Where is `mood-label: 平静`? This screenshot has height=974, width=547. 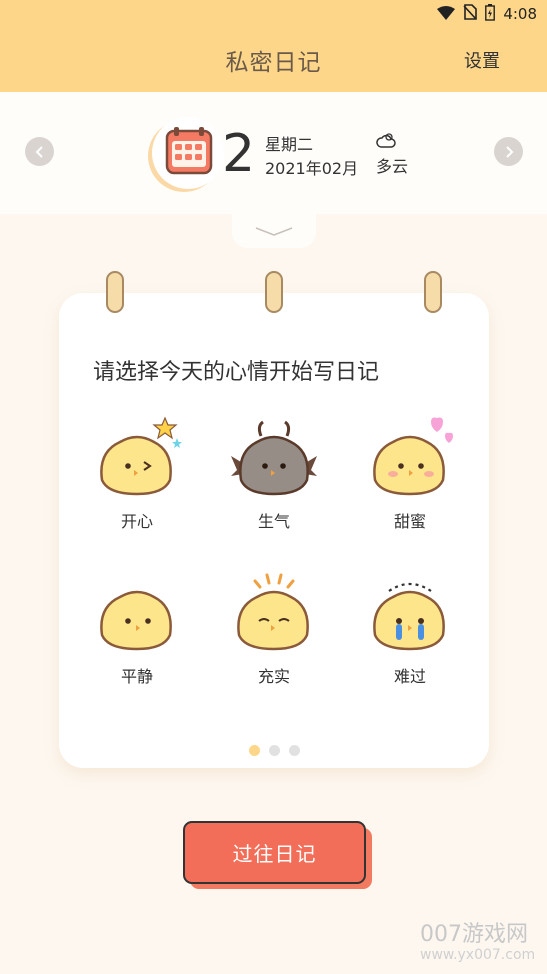
mood-label: 平静 is located at coordinates (136, 676).